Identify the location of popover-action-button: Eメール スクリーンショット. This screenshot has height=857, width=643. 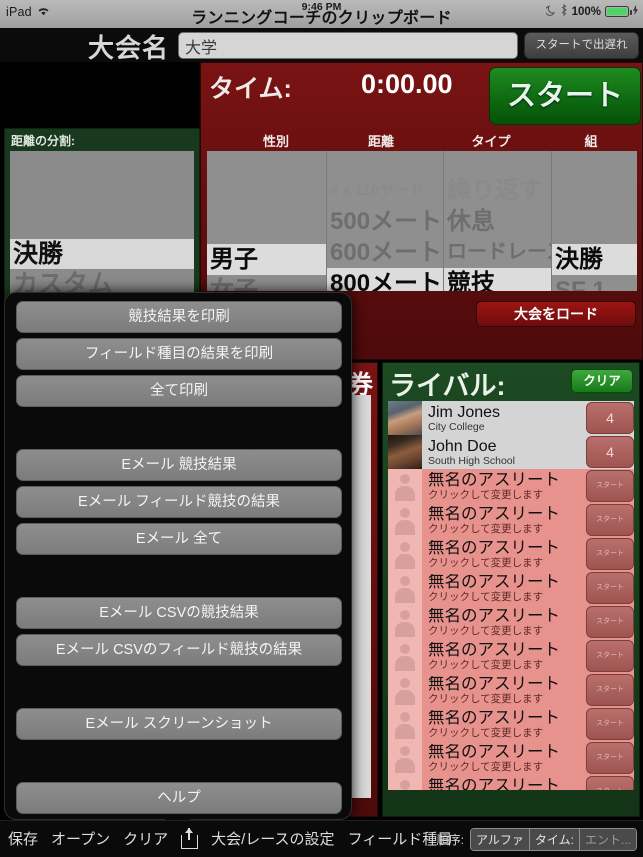
(179, 724).